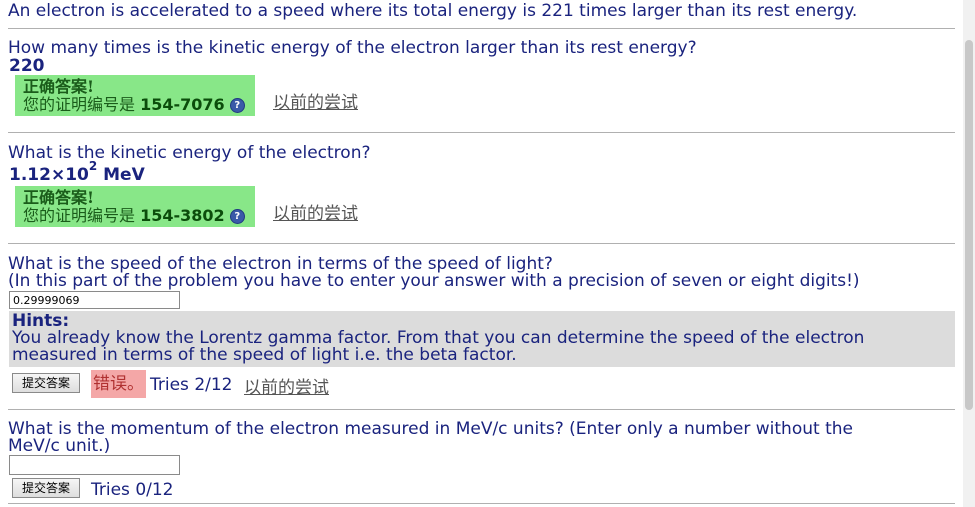 The image size is (975, 507). I want to click on tries-count: Tries 2/12, so click(191, 385).